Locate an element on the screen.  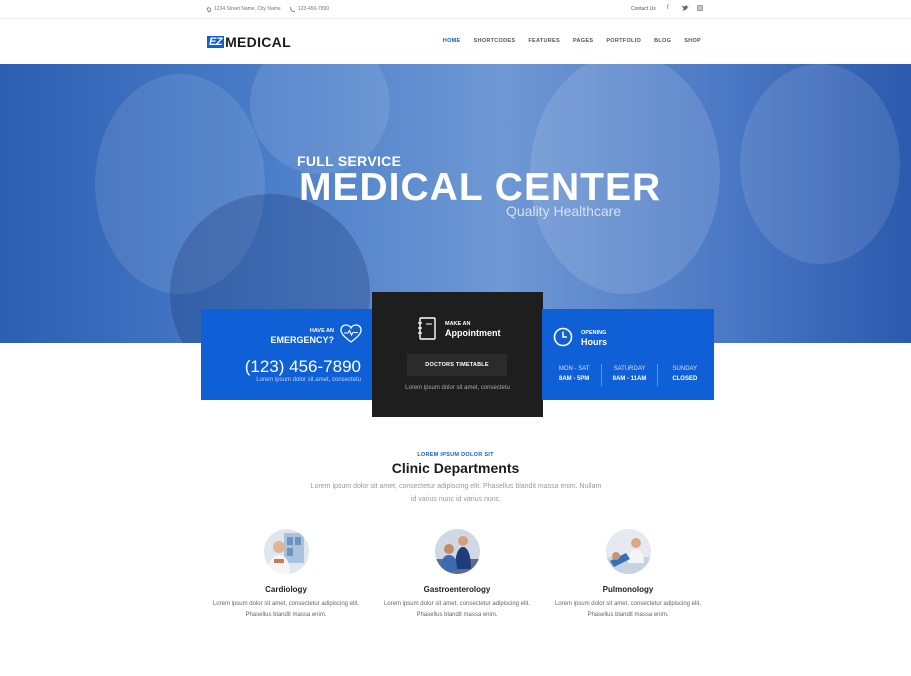
logo-ez: EZ is located at coordinates (216, 42).